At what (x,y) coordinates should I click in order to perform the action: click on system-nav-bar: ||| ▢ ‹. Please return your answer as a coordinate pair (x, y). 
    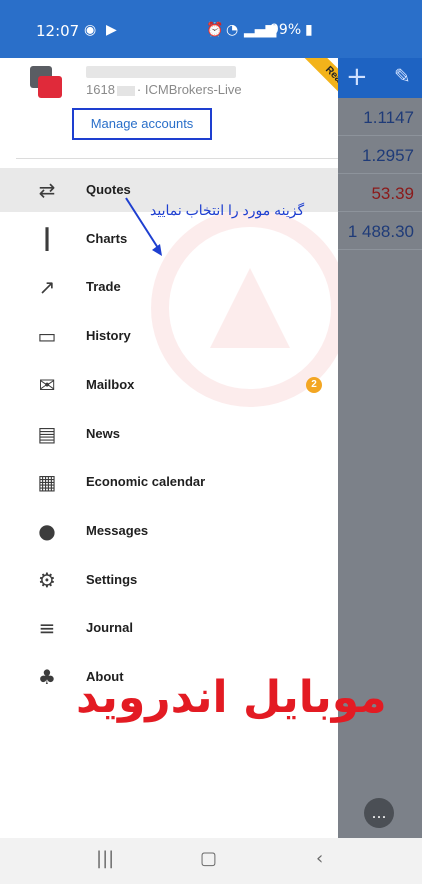
    Looking at the image, I should click on (211, 861).